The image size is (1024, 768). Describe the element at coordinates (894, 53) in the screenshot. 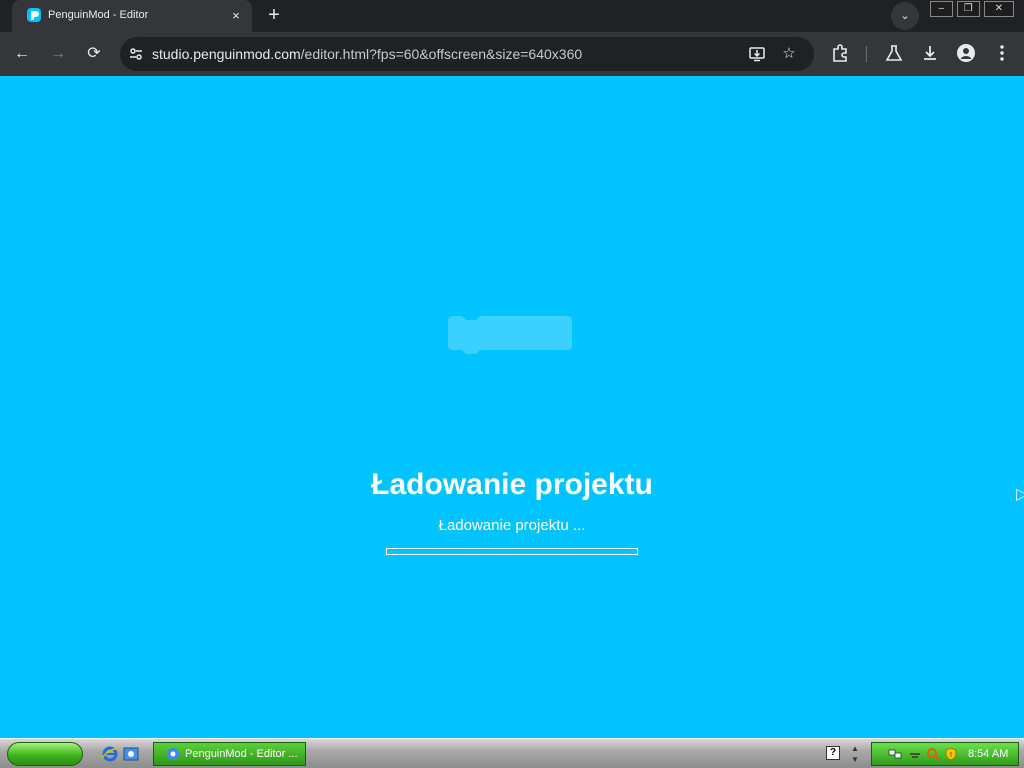

I see `labs-icon` at that location.